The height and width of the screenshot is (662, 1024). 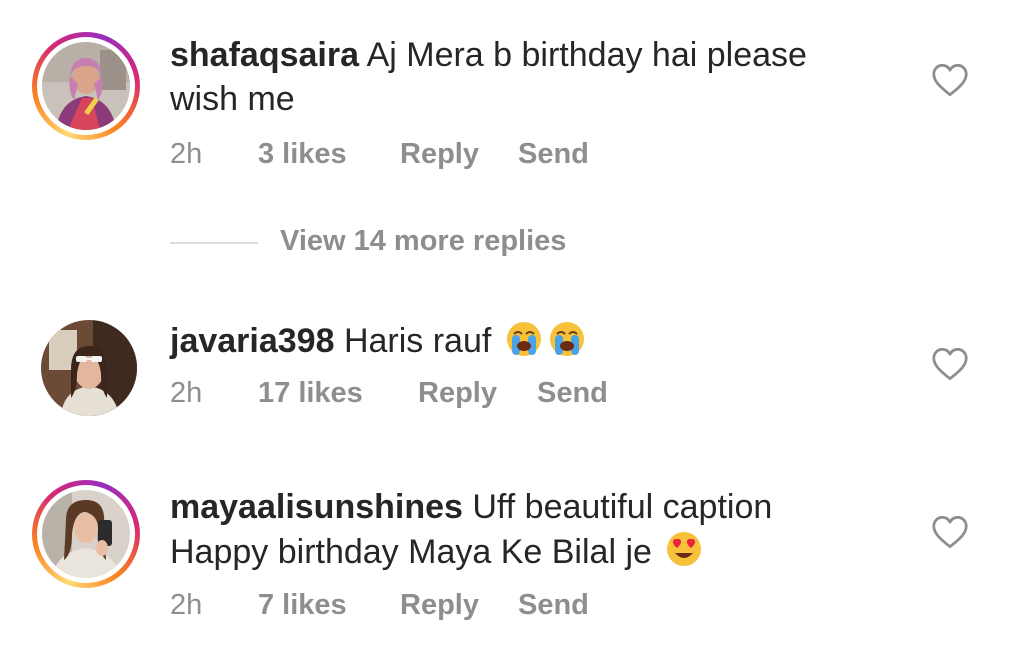 I want to click on view-replies-label: View 14 more replies, so click(x=423, y=241).